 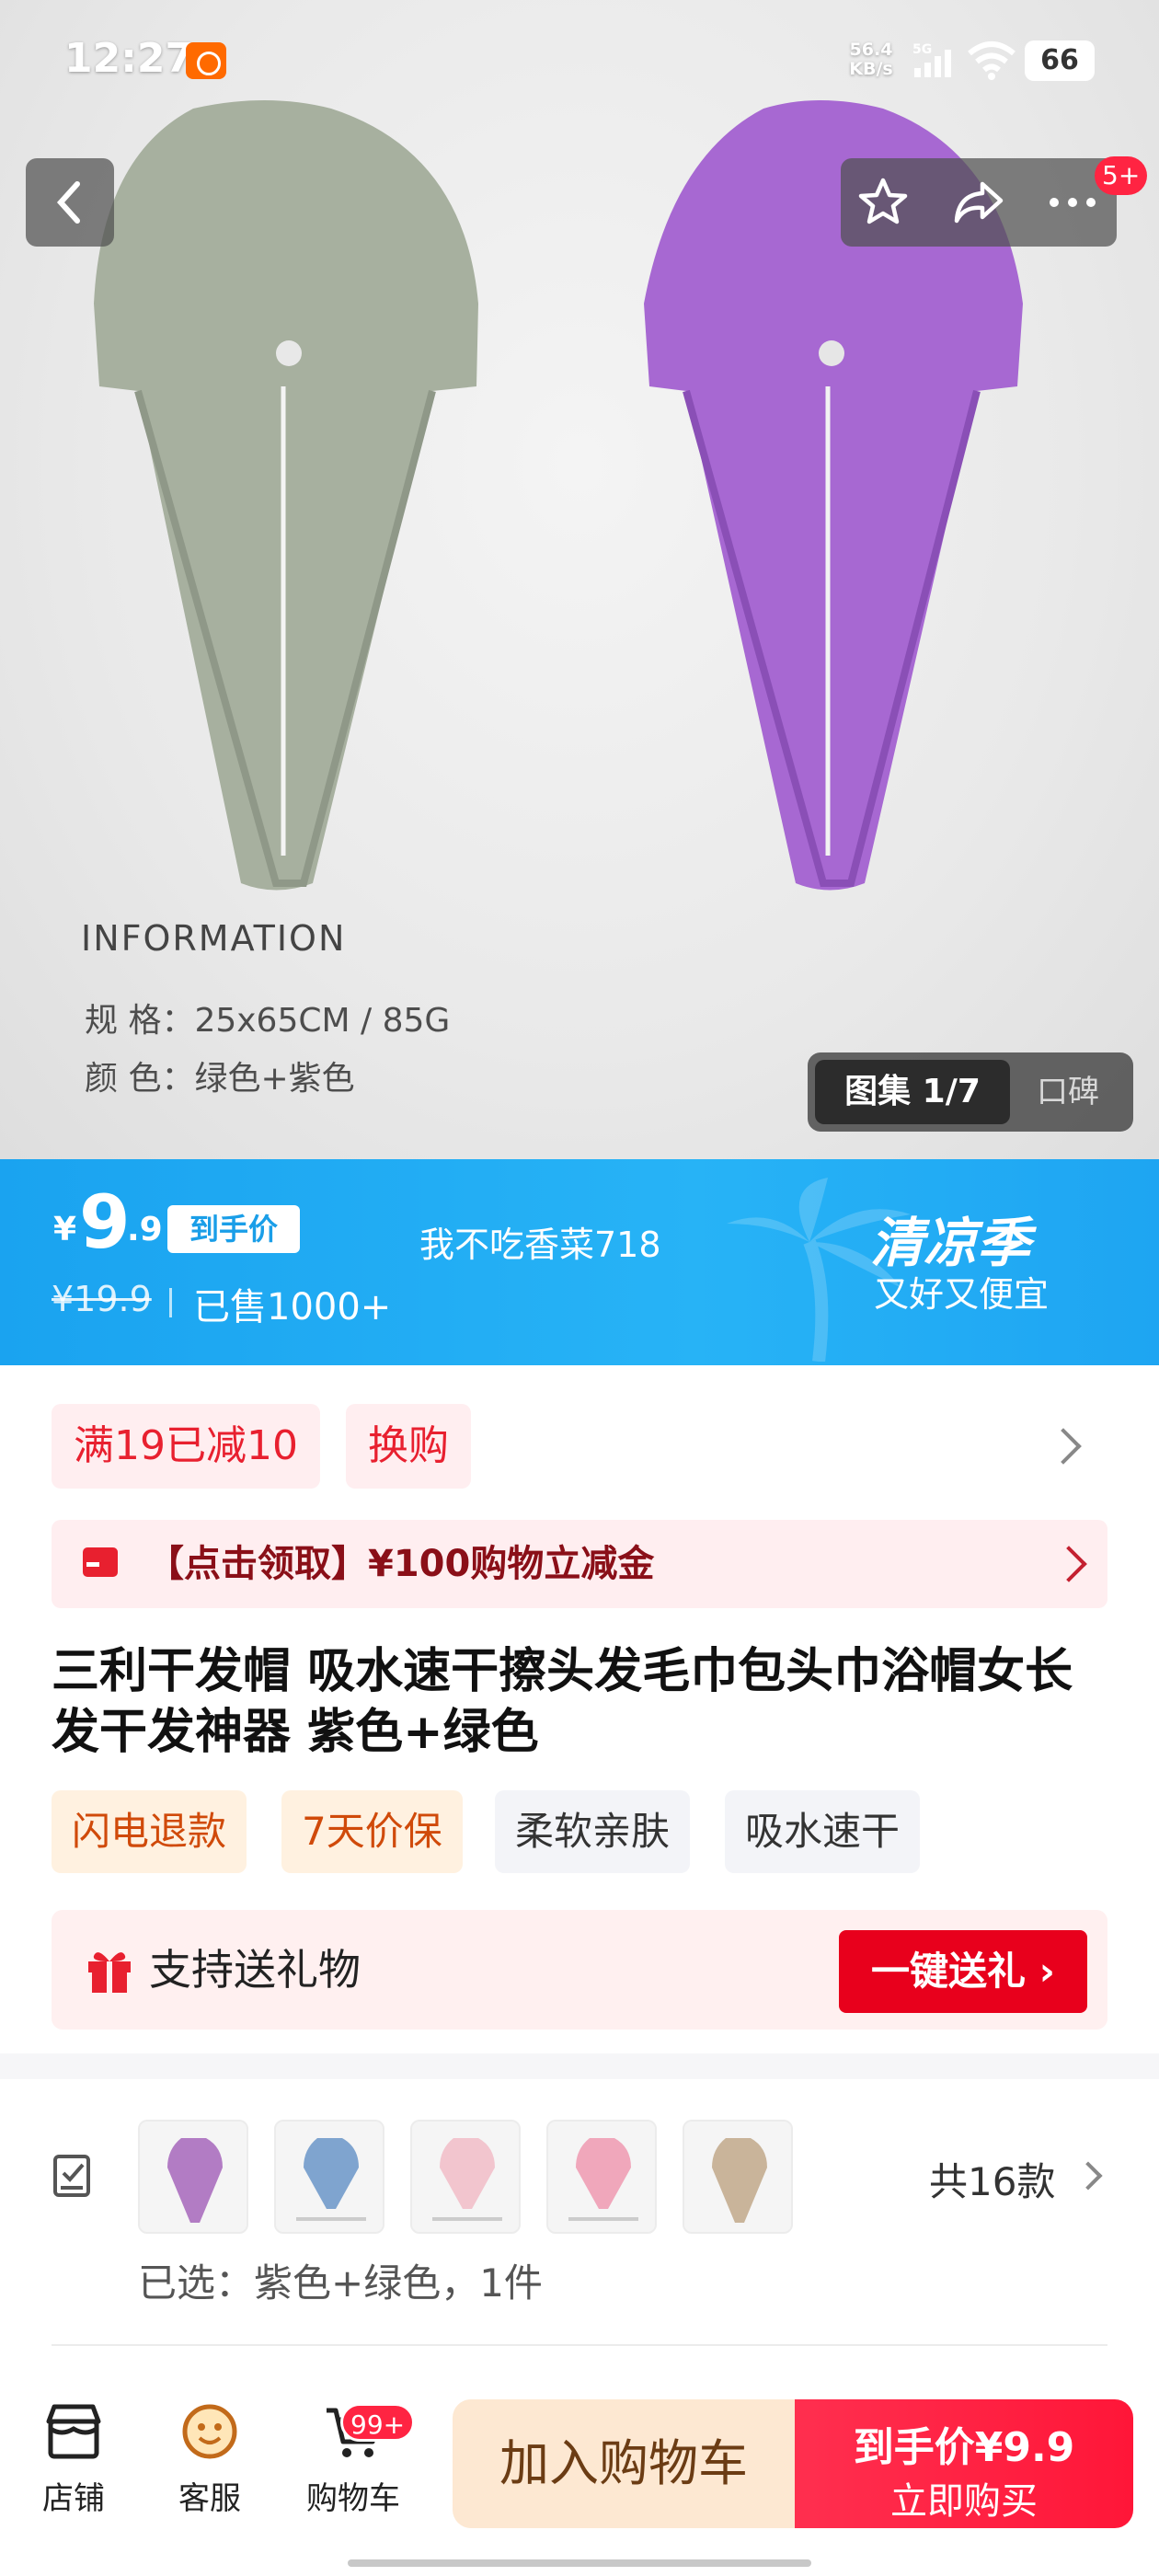 What do you see at coordinates (871, 59) in the screenshot?
I see `network-speed: 56.4 KB/s` at bounding box center [871, 59].